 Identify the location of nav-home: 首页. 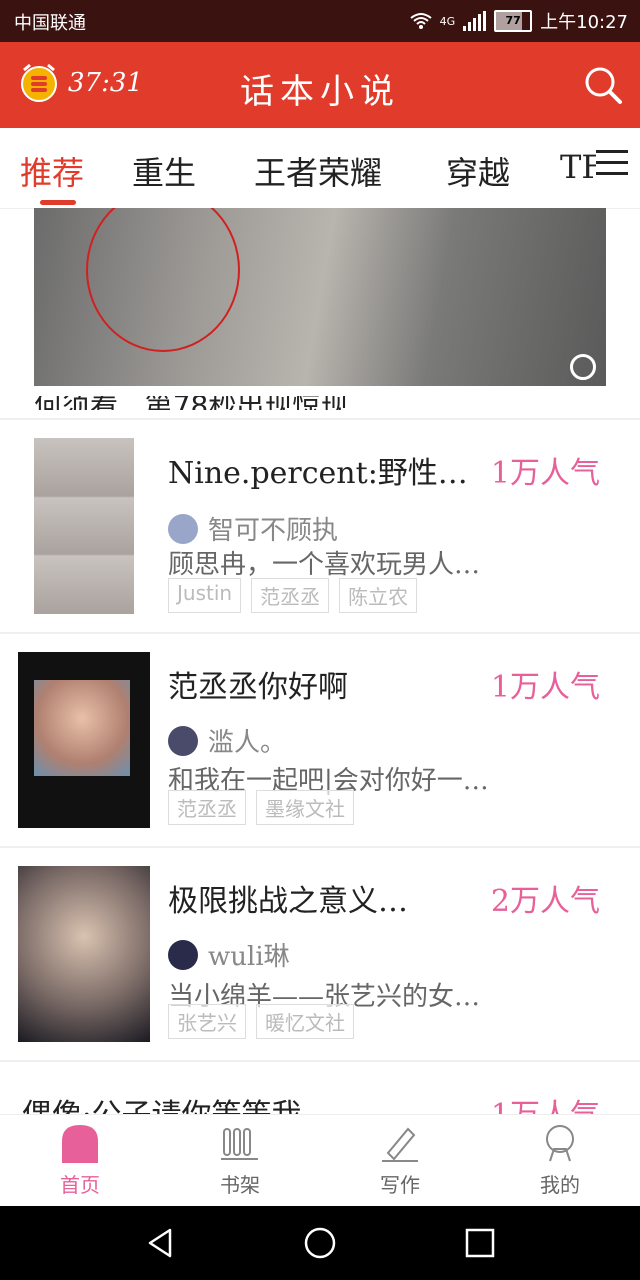
(80, 1160).